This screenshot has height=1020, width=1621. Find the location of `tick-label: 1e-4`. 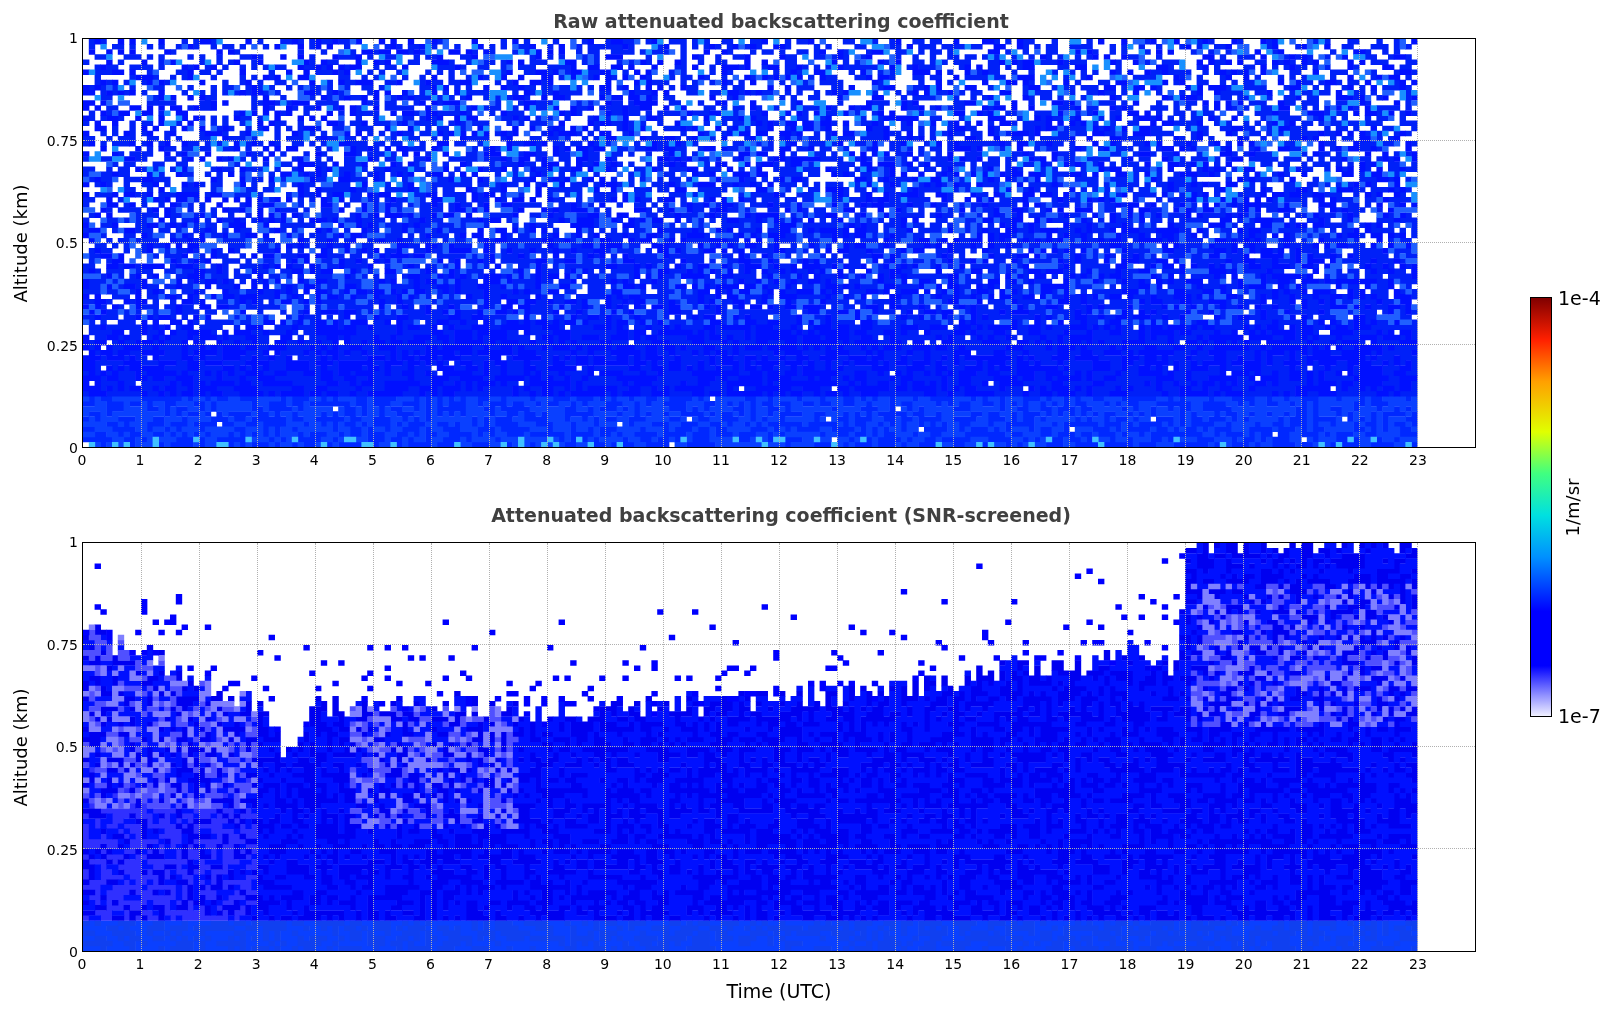

tick-label: 1e-4 is located at coordinates (1579, 298).